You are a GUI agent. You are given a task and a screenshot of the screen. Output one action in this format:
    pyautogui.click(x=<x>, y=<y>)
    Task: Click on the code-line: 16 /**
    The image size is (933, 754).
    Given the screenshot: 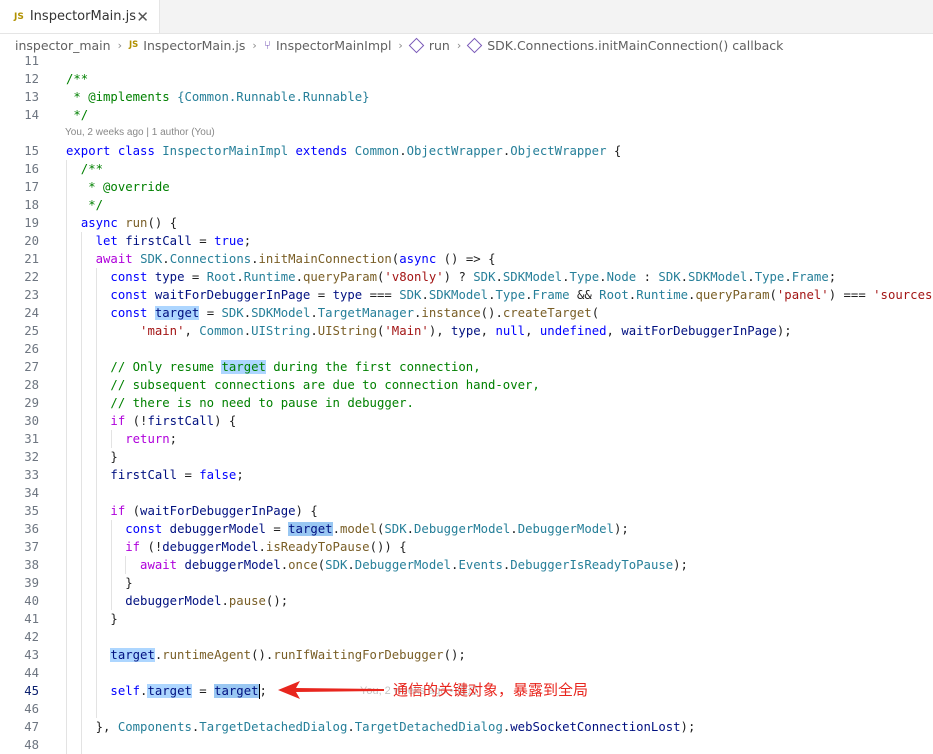 What is the action you would take?
    pyautogui.click(x=466, y=169)
    